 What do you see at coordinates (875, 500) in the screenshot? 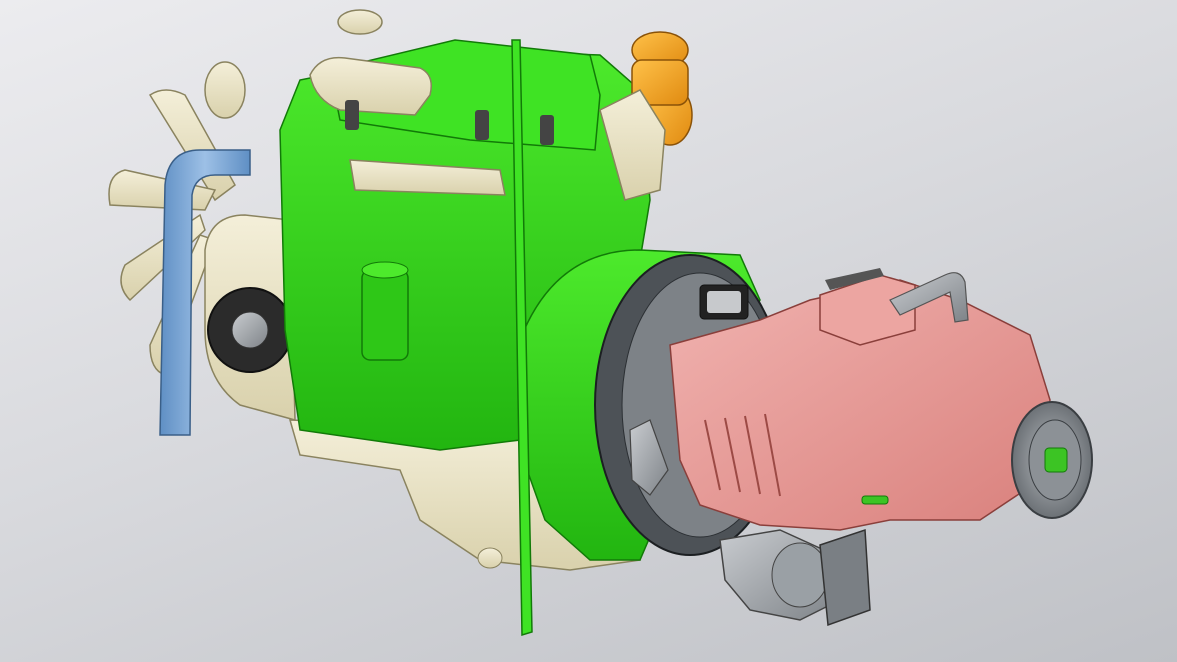
I see `green-fitting` at bounding box center [875, 500].